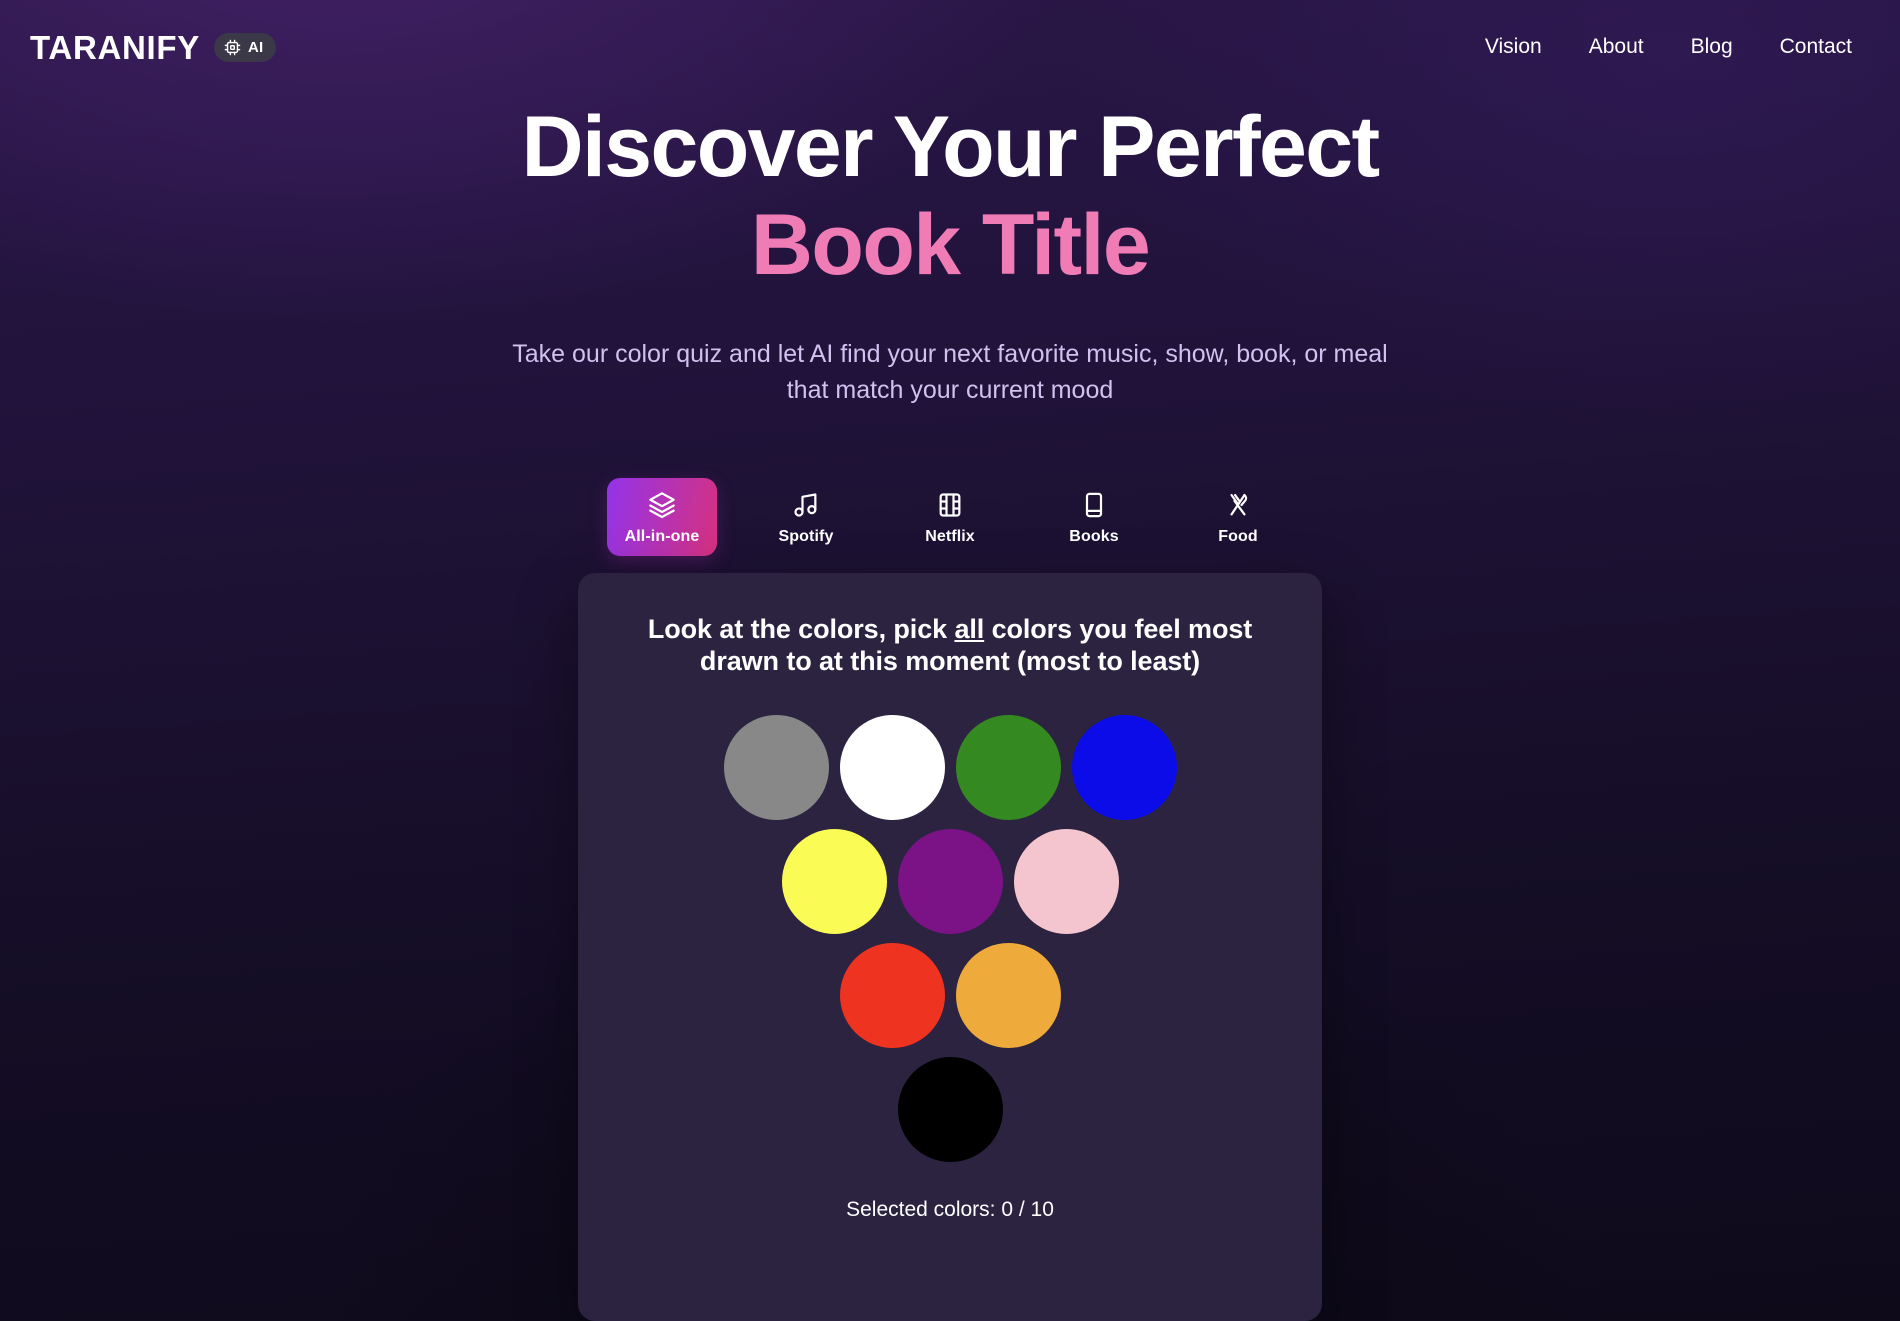 The image size is (1900, 1321). What do you see at coordinates (1008, 996) in the screenshot?
I see `swatch-orange` at bounding box center [1008, 996].